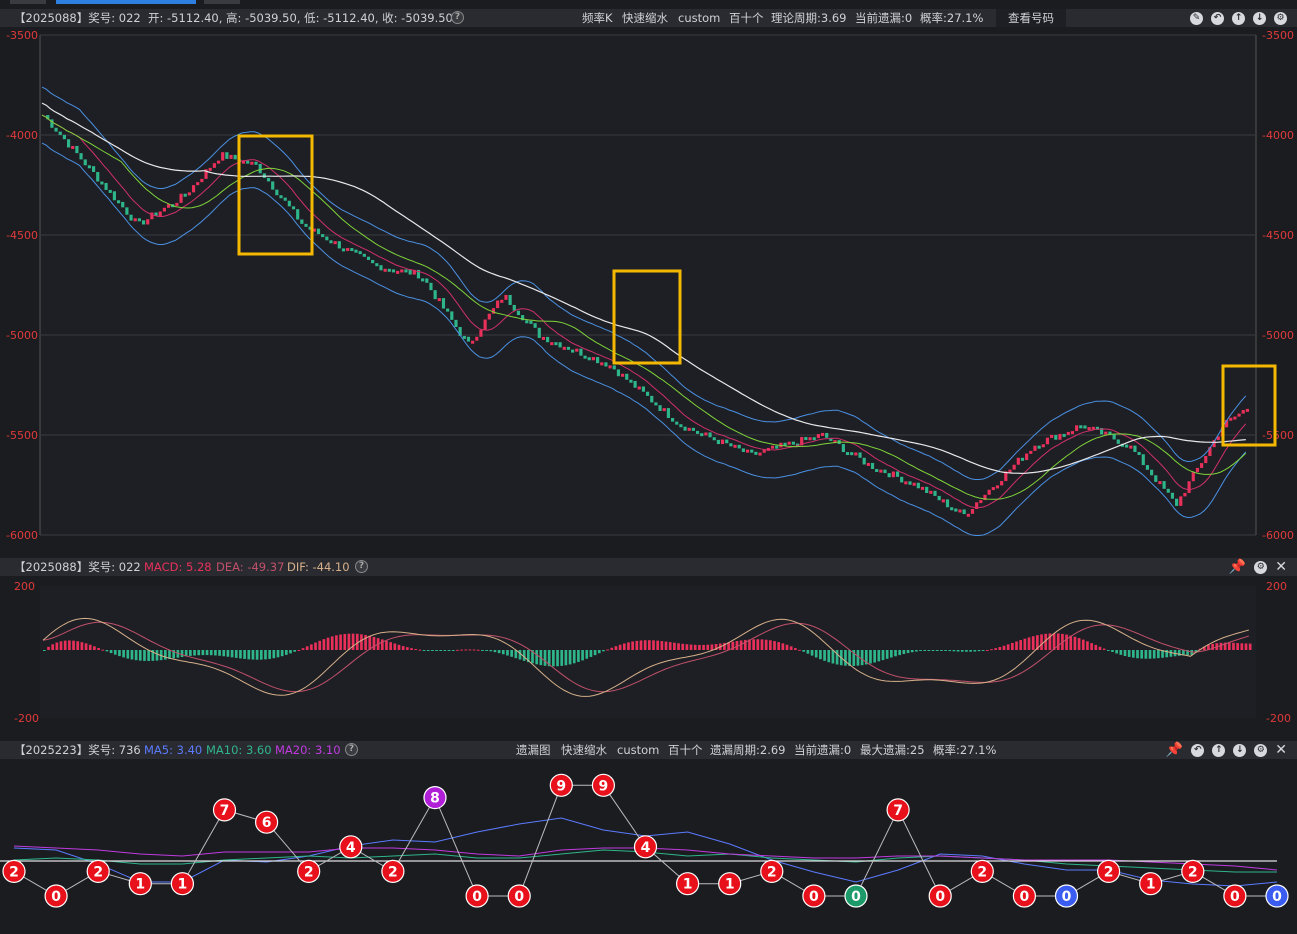 This screenshot has height=934, width=1297. Describe the element at coordinates (1278, 135) in the screenshot. I see `y-tick-label-right: -4000` at that location.